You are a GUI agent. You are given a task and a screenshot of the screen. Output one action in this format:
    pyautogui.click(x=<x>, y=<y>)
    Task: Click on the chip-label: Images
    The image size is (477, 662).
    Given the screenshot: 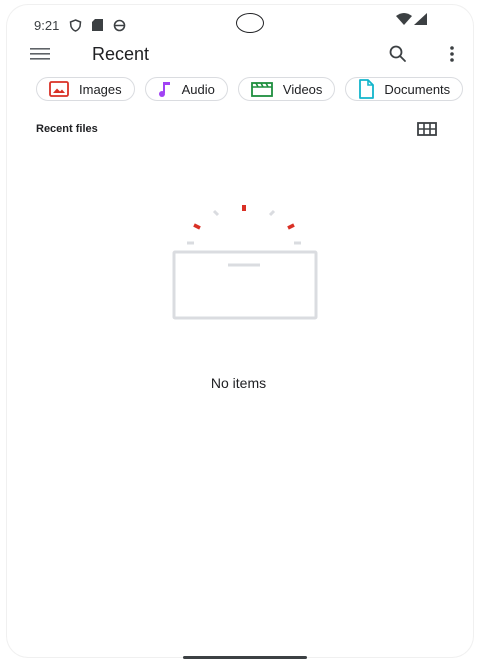 What is the action you would take?
    pyautogui.click(x=100, y=89)
    